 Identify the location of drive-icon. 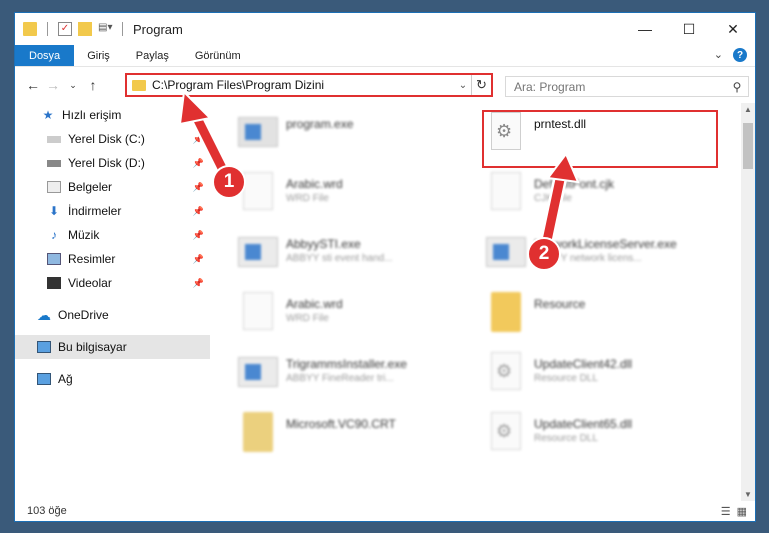
(54, 163).